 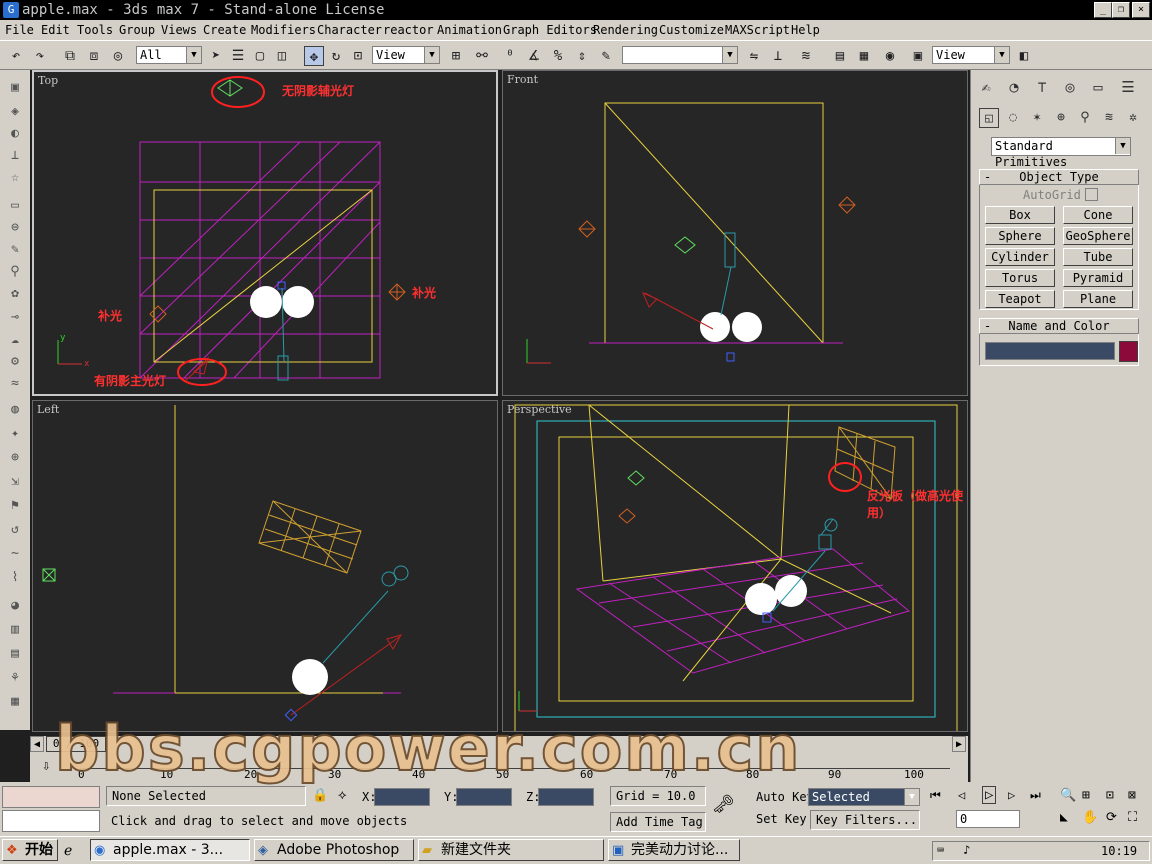 I want to click on strip-tool-icon: ⚘, so click(x=15, y=679).